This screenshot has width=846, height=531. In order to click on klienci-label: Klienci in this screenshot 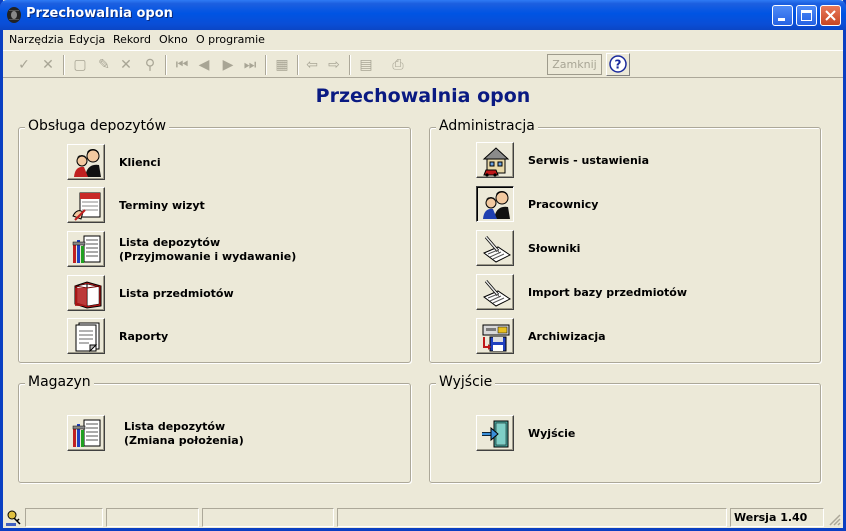, I will do `click(140, 162)`.